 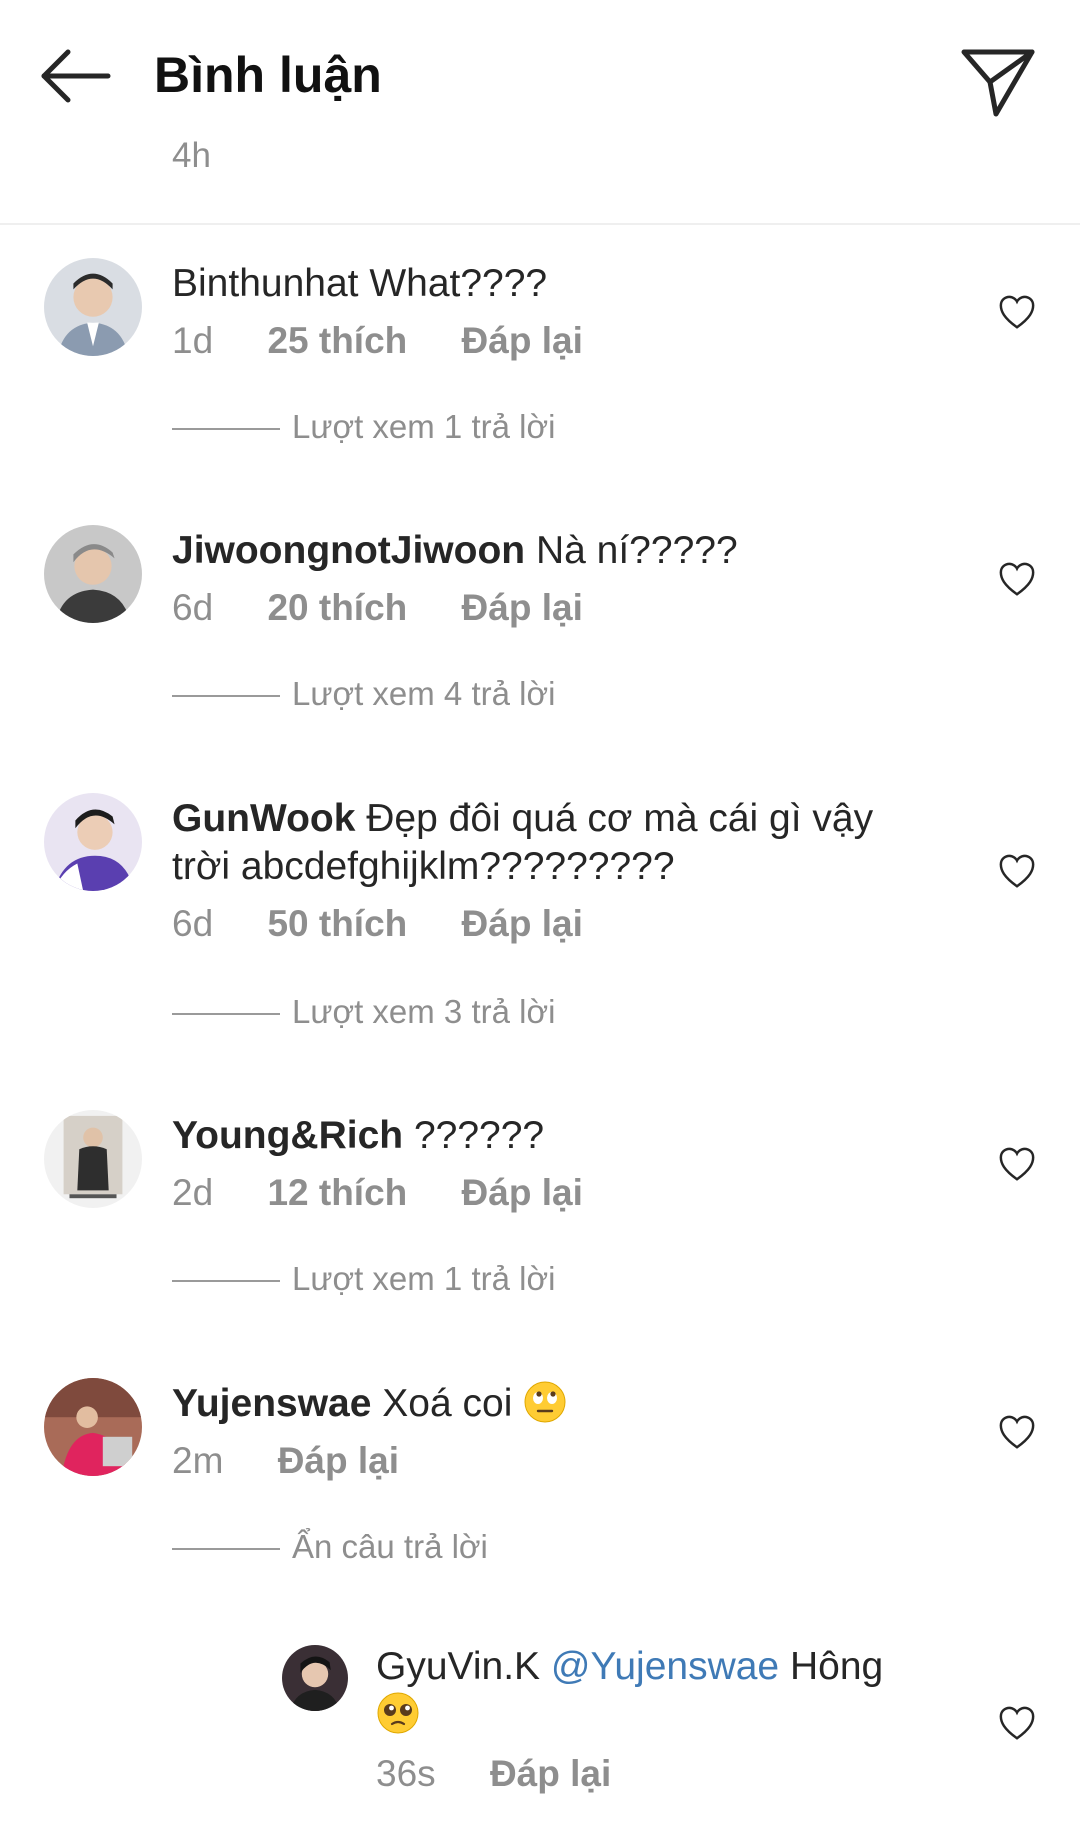 I want to click on post-timestamp: 4h, so click(x=191, y=155).